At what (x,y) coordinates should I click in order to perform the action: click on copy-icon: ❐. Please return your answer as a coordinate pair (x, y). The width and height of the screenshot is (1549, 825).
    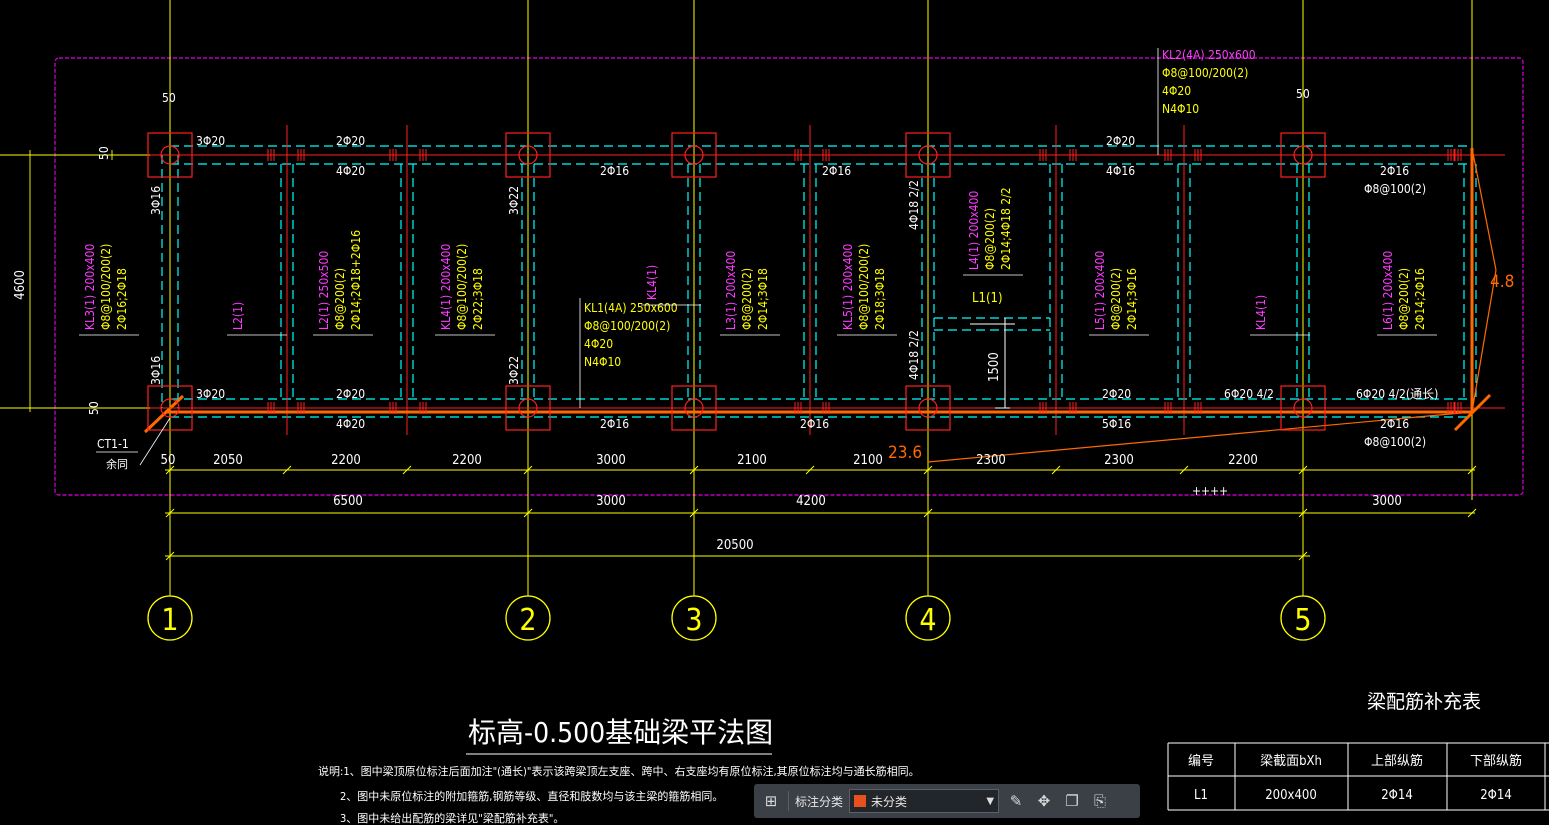
    Looking at the image, I should click on (1072, 801).